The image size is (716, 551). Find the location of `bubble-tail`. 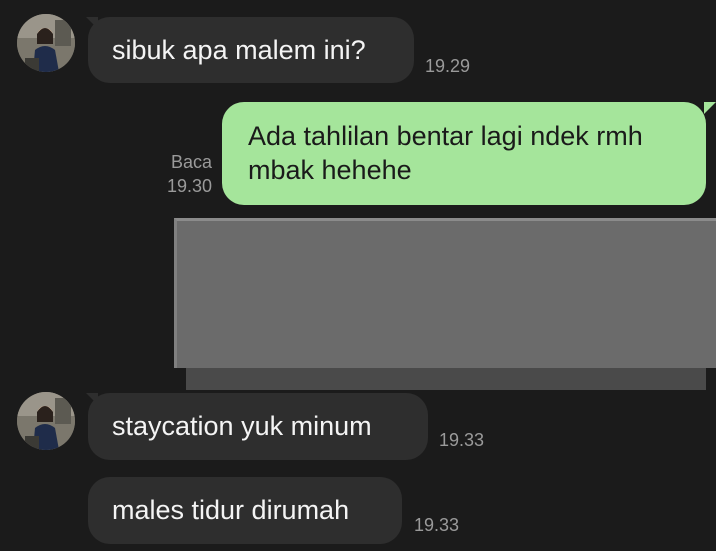

bubble-tail is located at coordinates (710, 108).